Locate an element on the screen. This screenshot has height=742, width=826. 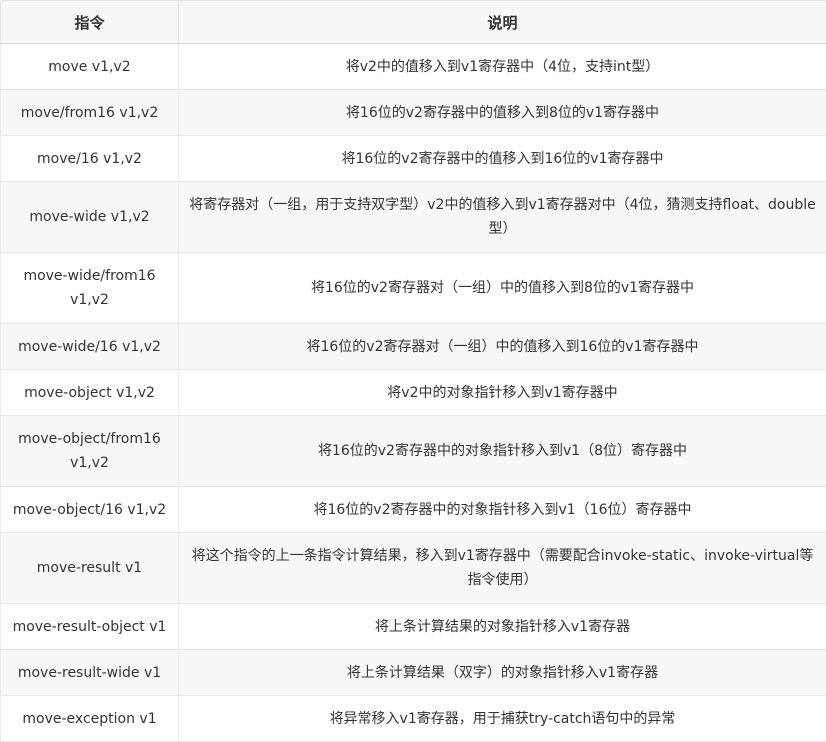
table-row: move/16 v1,v2 将16位的v2寄存器中的值移入到16位的v1寄存器中 is located at coordinates (413, 159).